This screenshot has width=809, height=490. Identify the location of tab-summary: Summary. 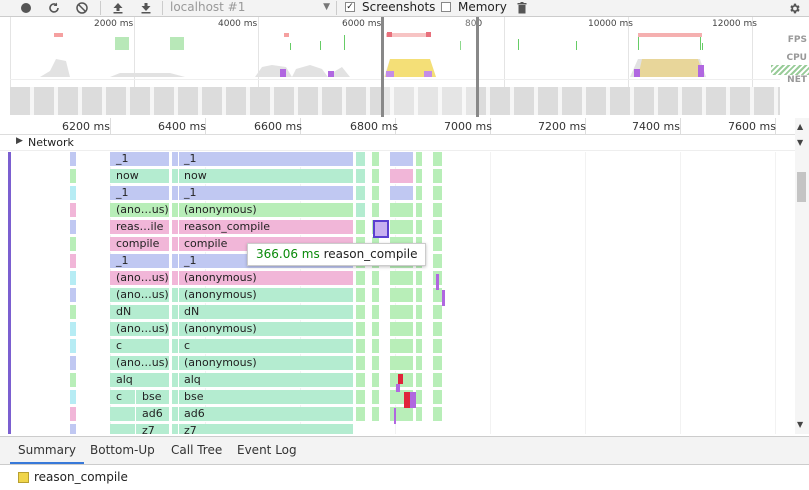
(47, 450).